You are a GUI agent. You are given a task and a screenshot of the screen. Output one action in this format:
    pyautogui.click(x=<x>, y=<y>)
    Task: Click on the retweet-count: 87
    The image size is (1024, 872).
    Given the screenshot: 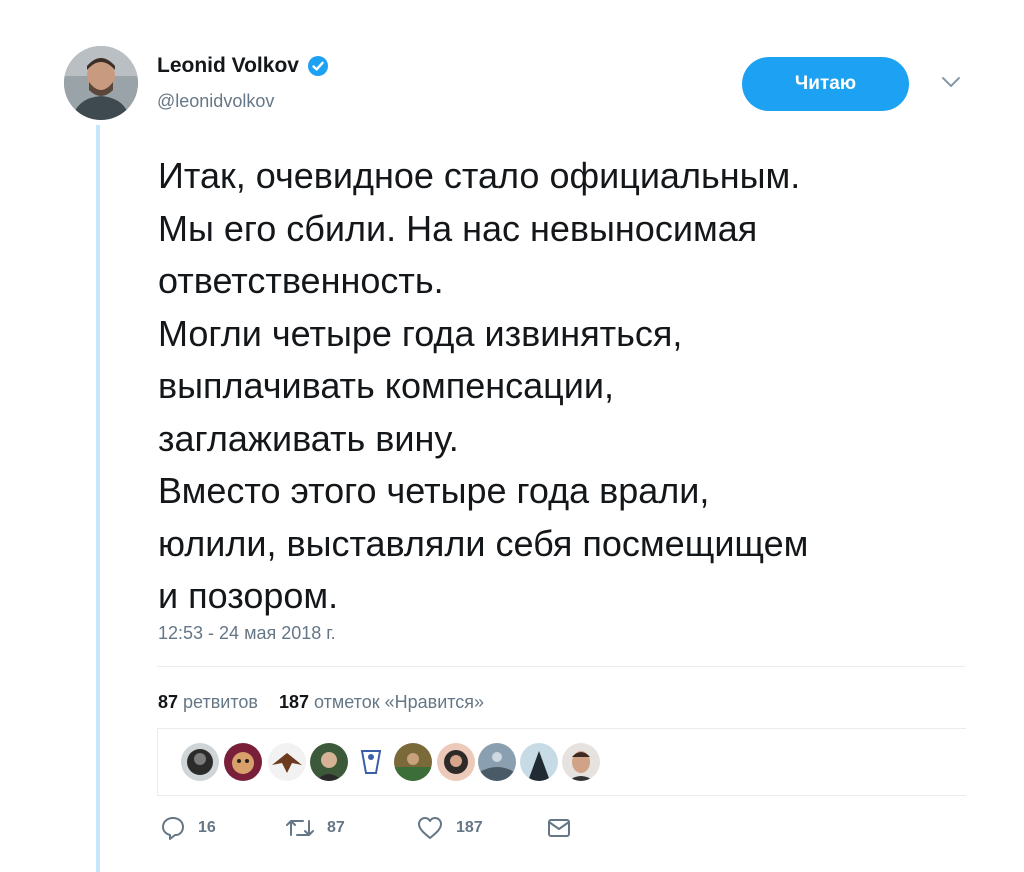 What is the action you would take?
    pyautogui.click(x=336, y=827)
    